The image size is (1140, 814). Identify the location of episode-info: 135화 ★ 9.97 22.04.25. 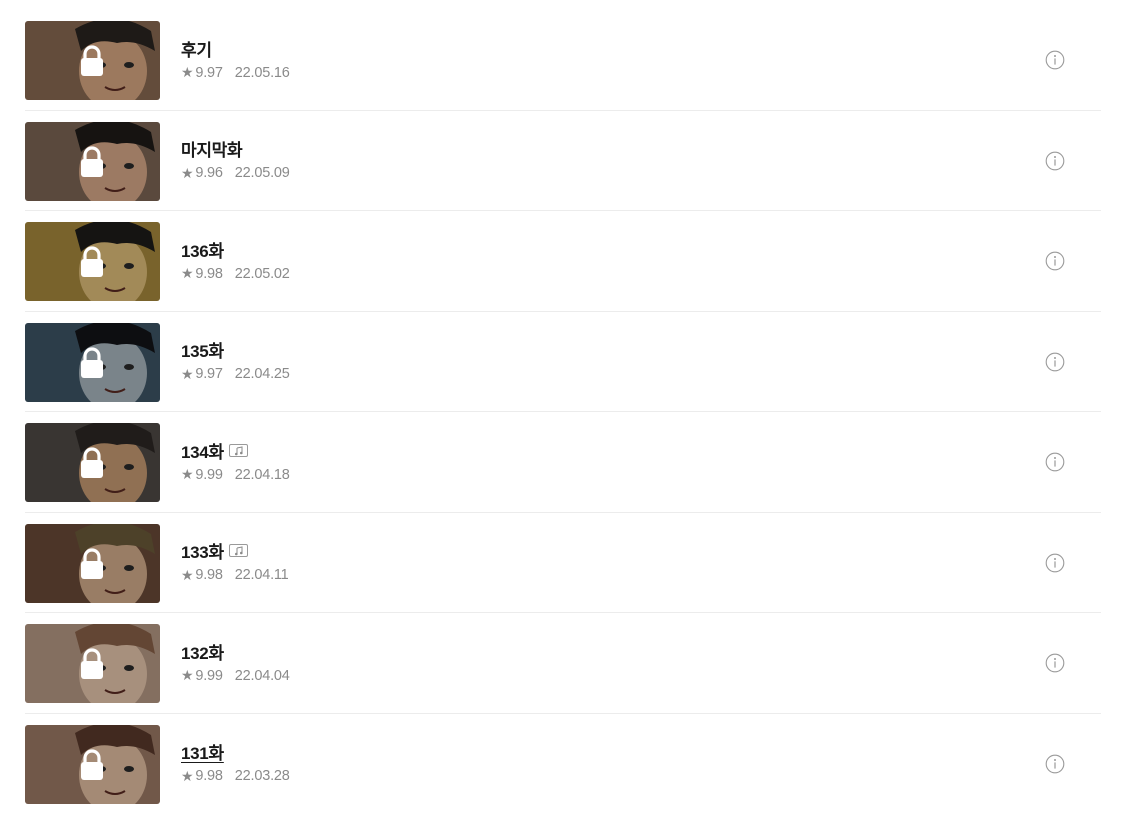
(235, 361).